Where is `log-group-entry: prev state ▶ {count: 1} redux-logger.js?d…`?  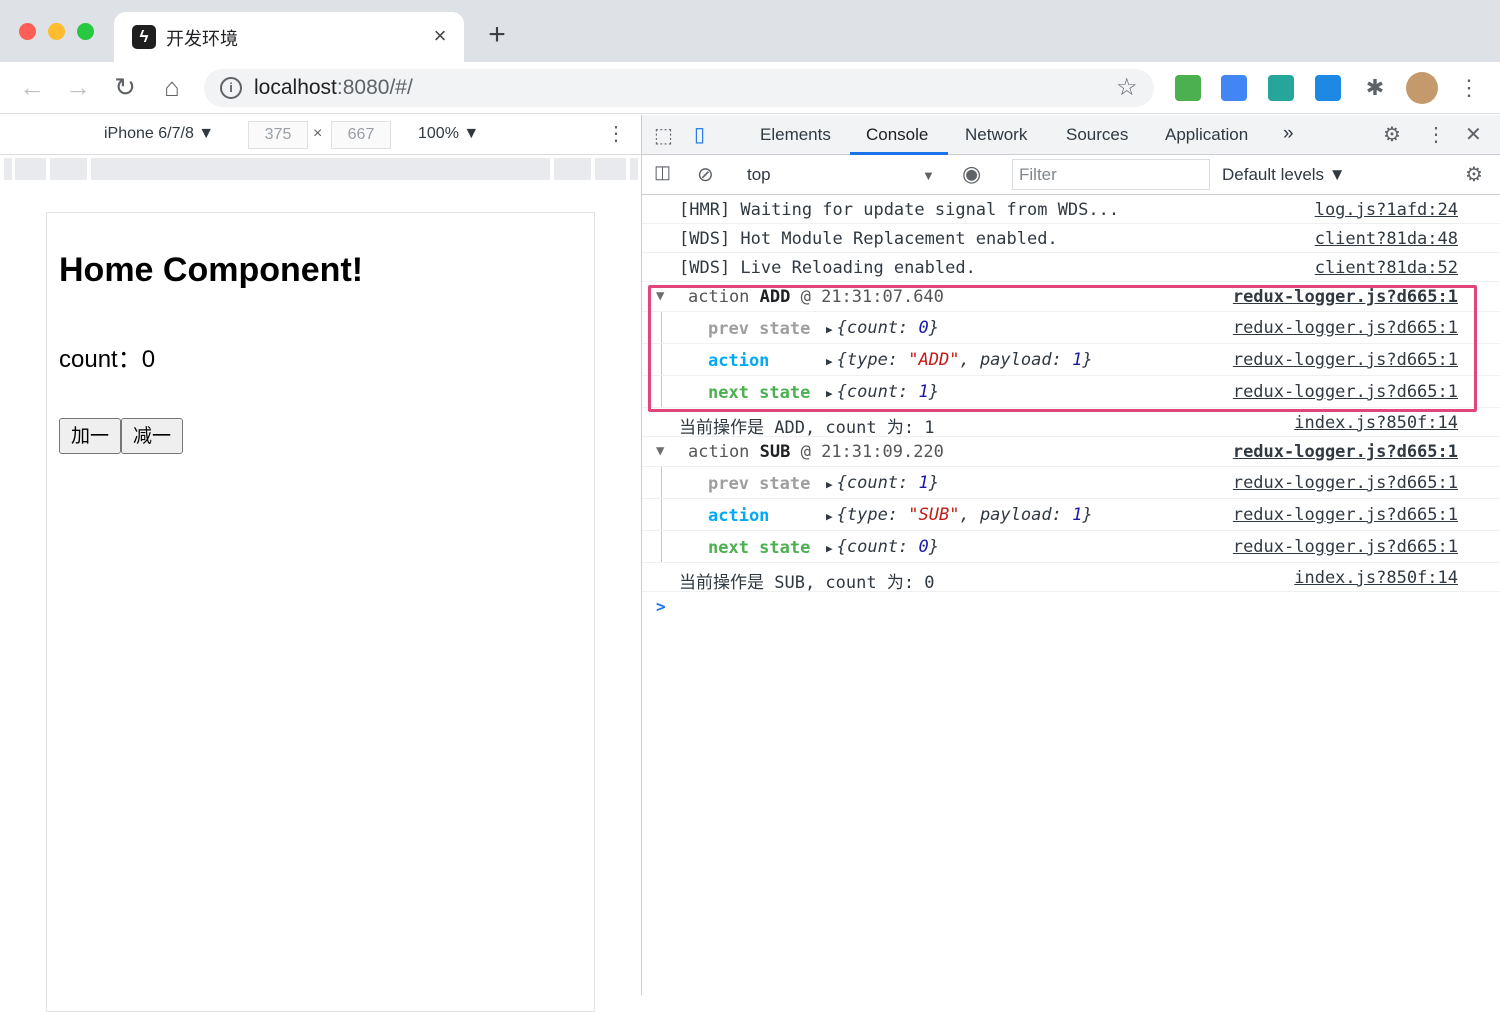
log-group-entry: prev state ▶ {count: 1} redux-logger.js?d… is located at coordinates (1071, 483).